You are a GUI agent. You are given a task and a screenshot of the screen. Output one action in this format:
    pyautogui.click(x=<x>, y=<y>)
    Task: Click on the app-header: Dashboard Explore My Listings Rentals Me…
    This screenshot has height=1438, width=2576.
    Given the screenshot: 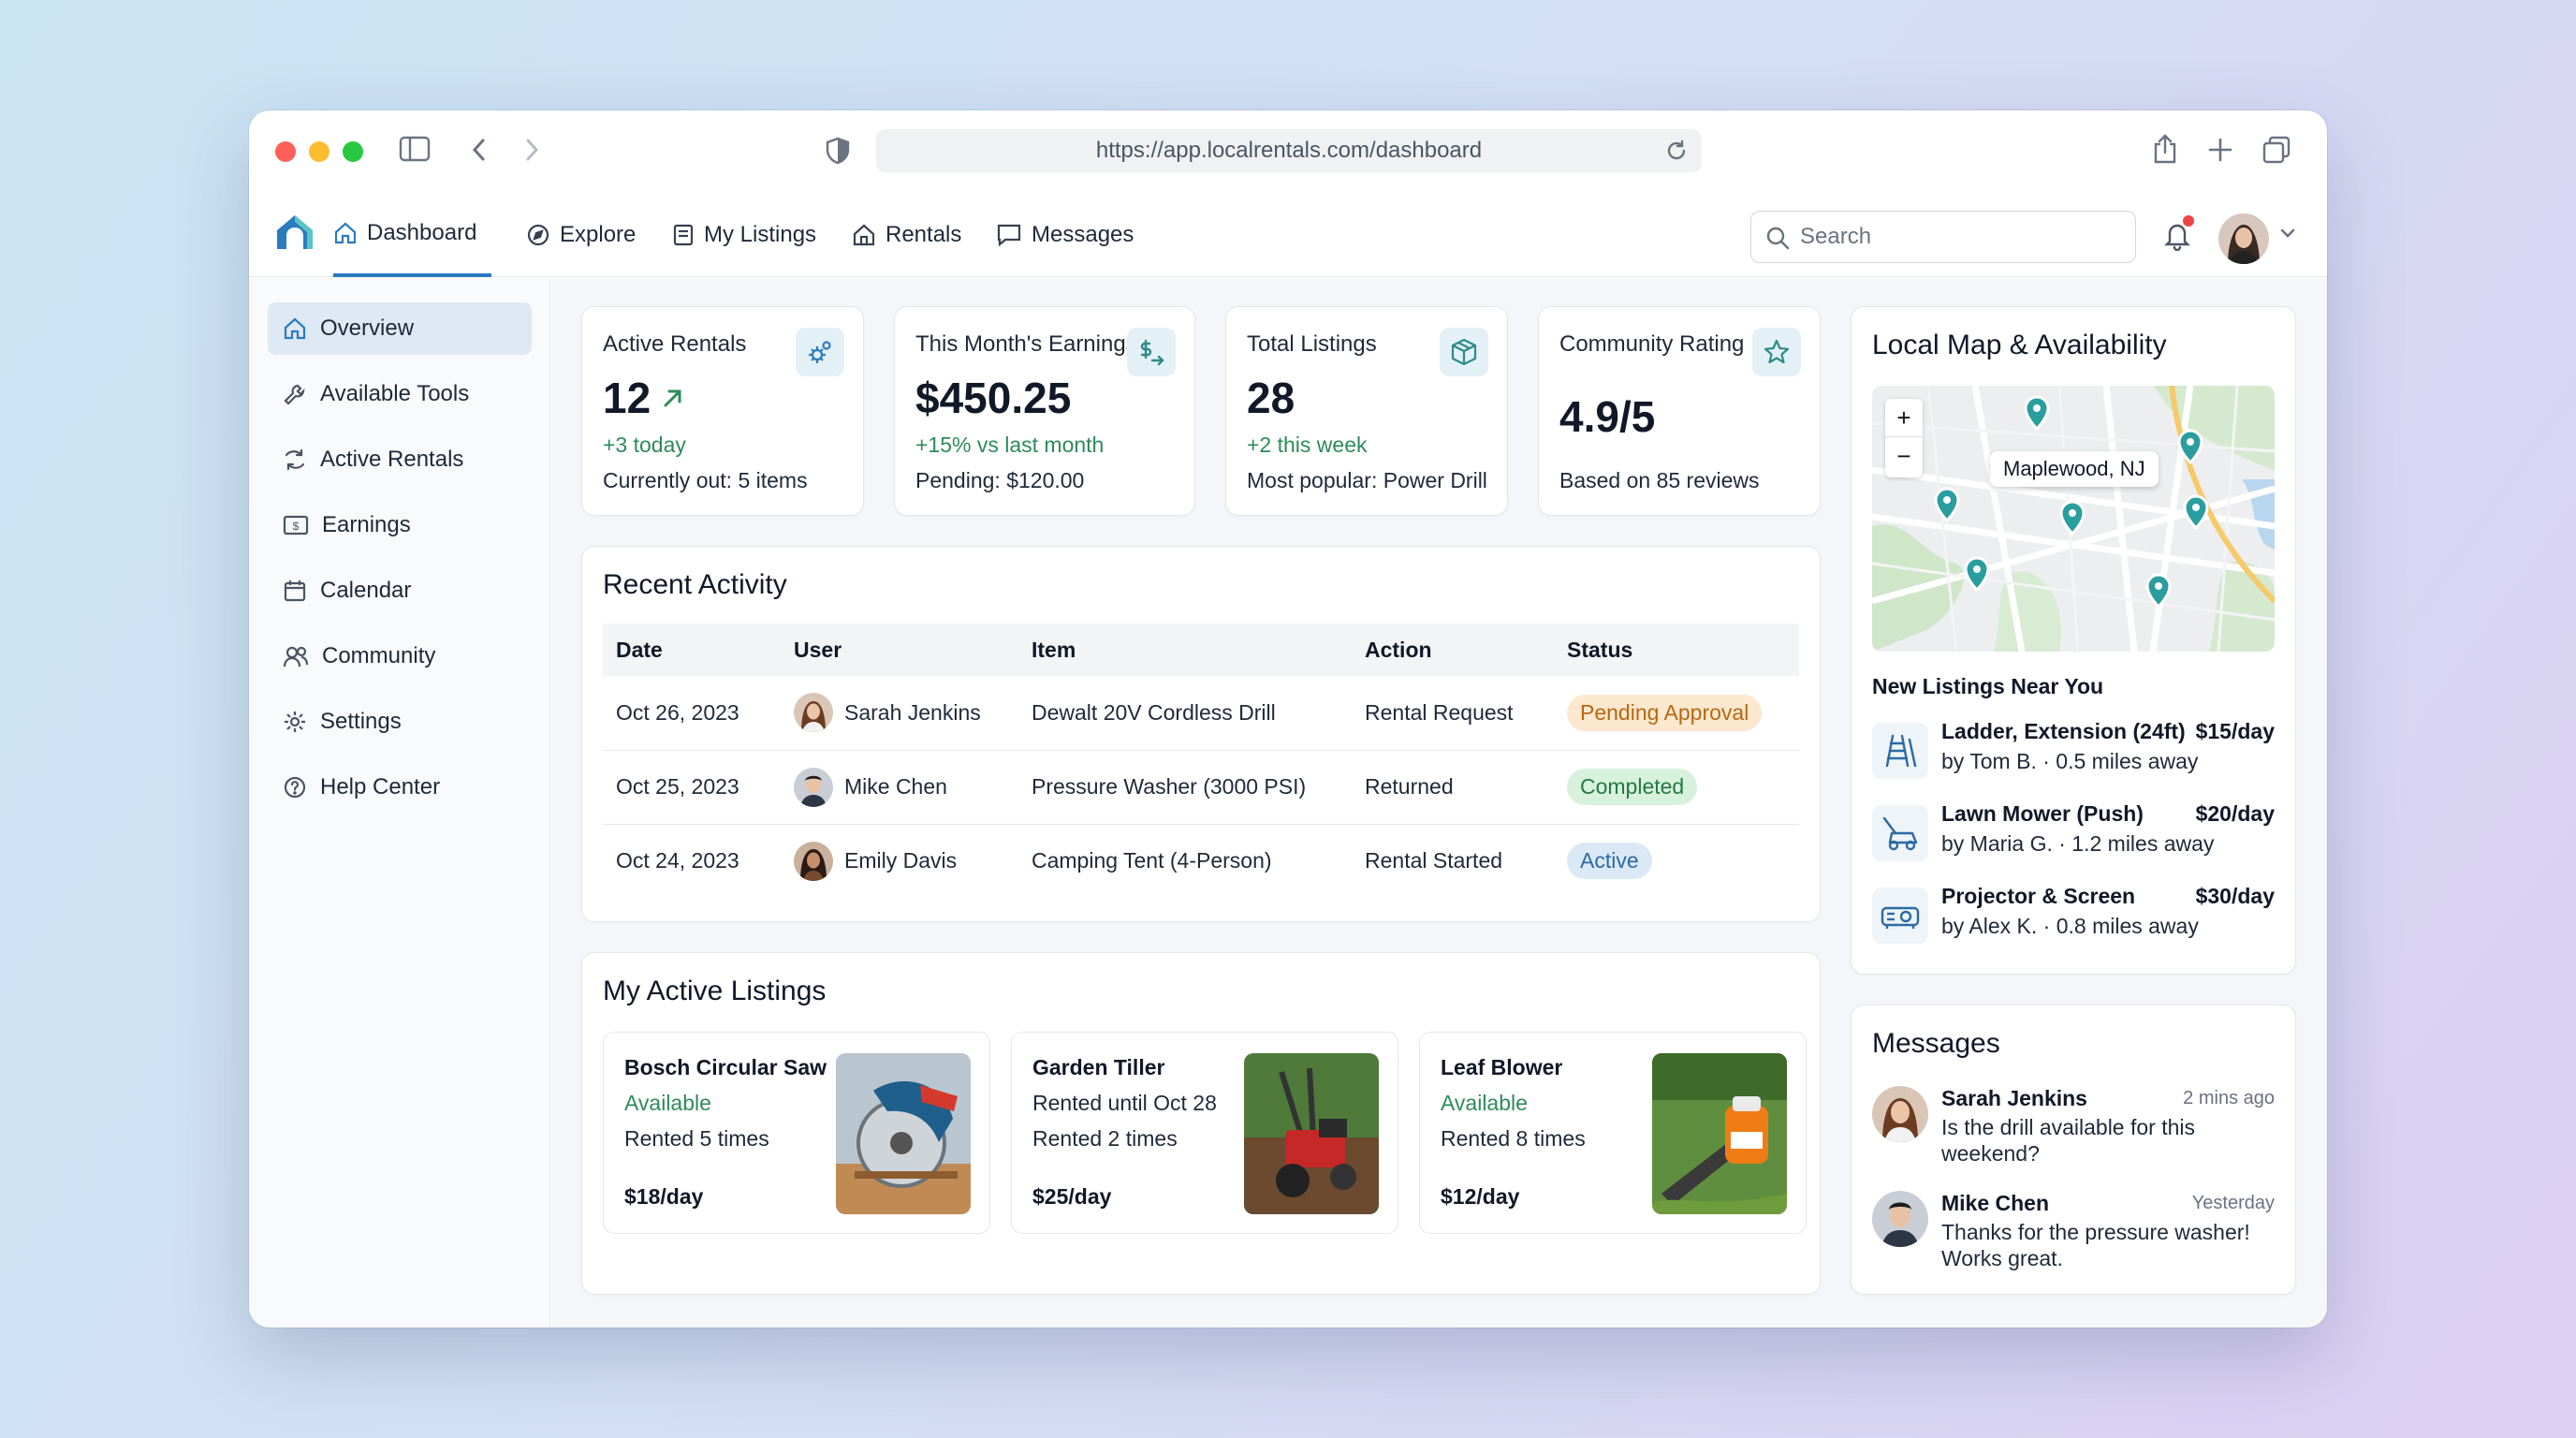 What is the action you would take?
    pyautogui.click(x=1288, y=235)
    